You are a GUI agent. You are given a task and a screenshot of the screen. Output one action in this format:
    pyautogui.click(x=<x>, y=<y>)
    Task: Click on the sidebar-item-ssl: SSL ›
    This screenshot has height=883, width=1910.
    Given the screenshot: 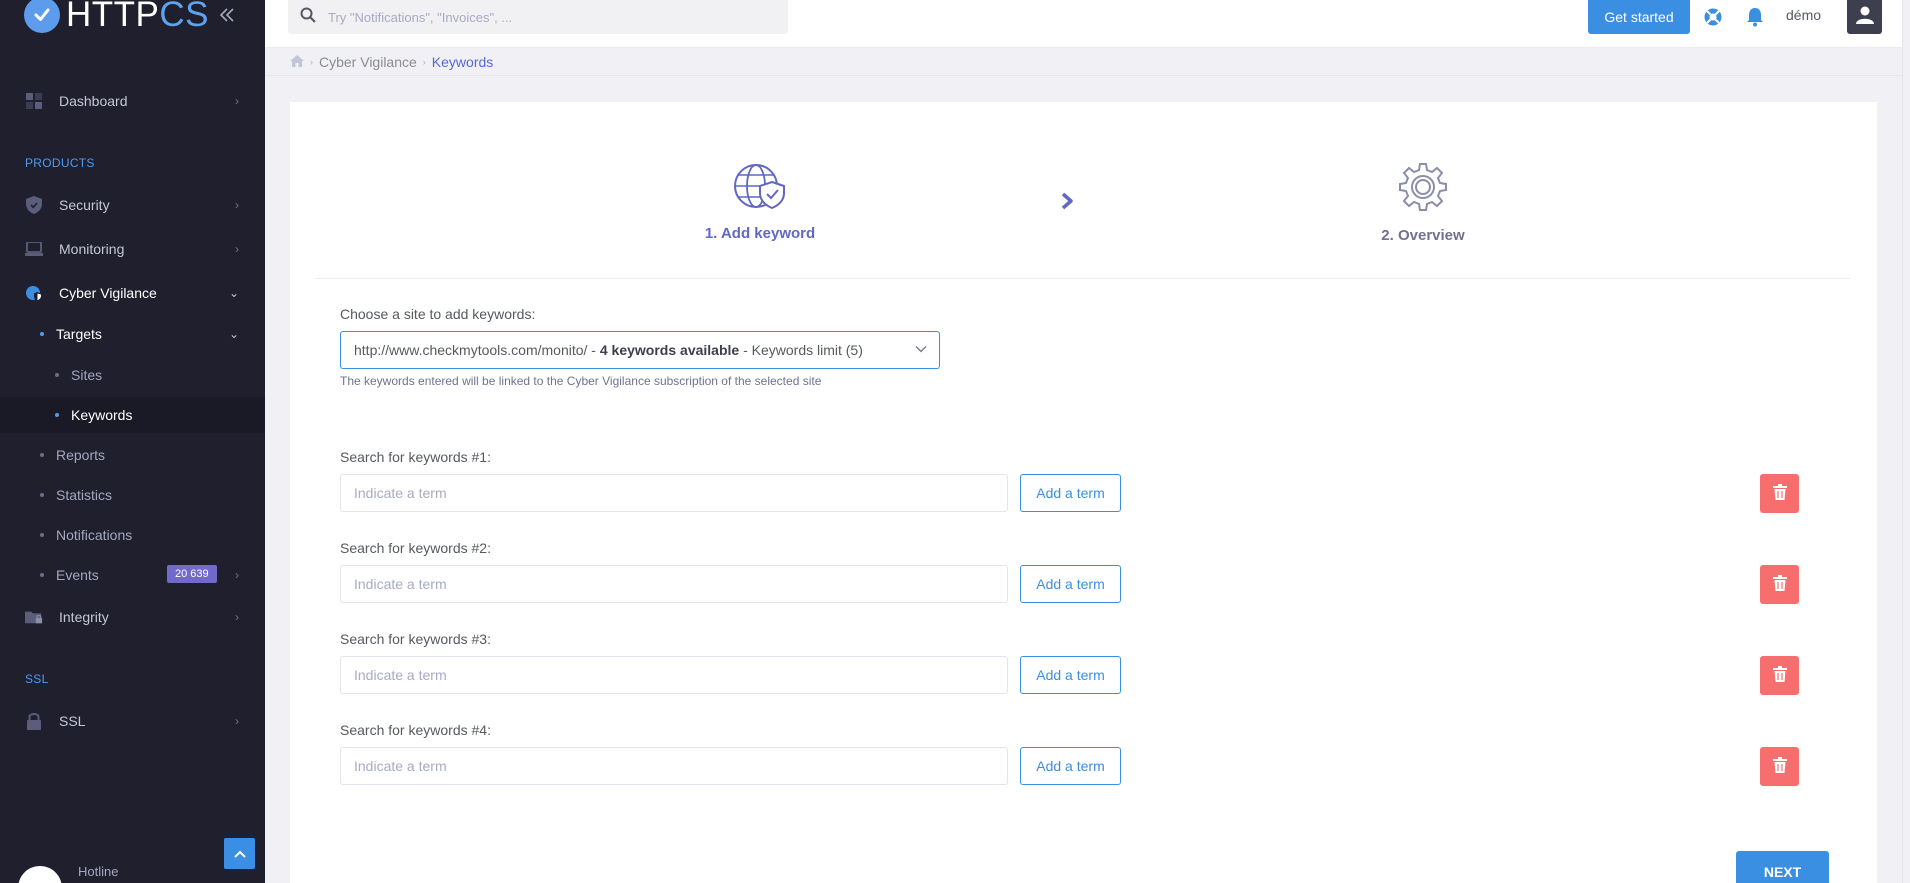 What is the action you would take?
    pyautogui.click(x=132, y=721)
    